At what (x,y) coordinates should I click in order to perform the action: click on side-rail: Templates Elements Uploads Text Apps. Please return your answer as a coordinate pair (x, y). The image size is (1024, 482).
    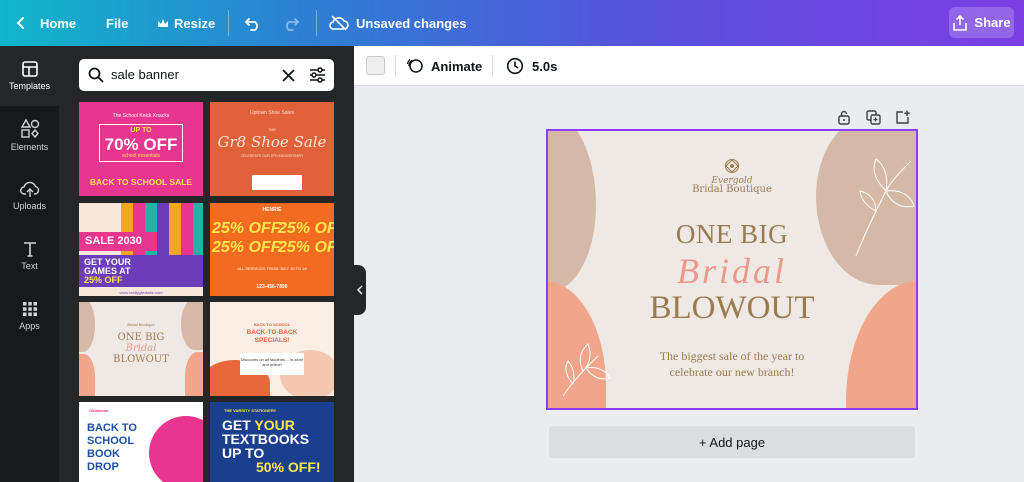
    Looking at the image, I should click on (29, 264).